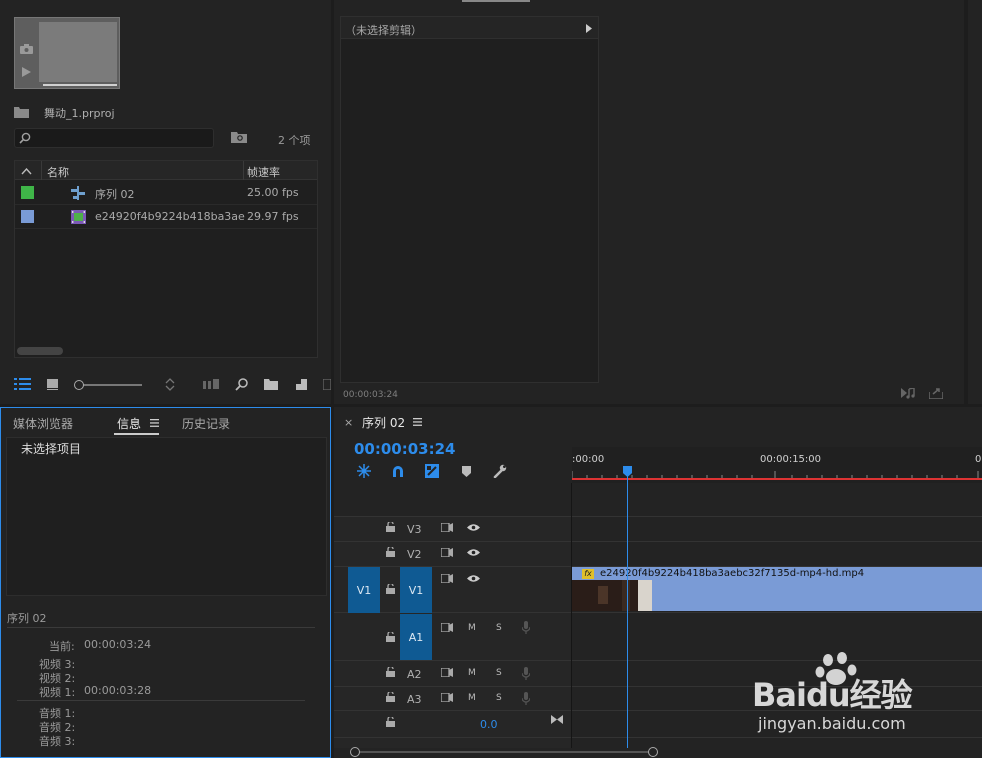  What do you see at coordinates (472, 628) in the screenshot?
I see `mute-a1-button: M` at bounding box center [472, 628].